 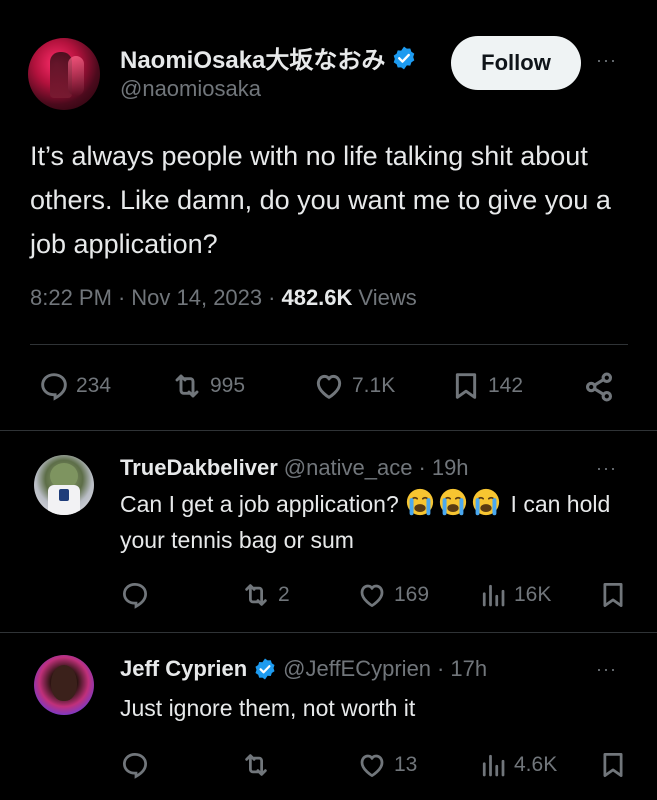 I want to click on like-button: 7.1K, so click(x=353, y=386).